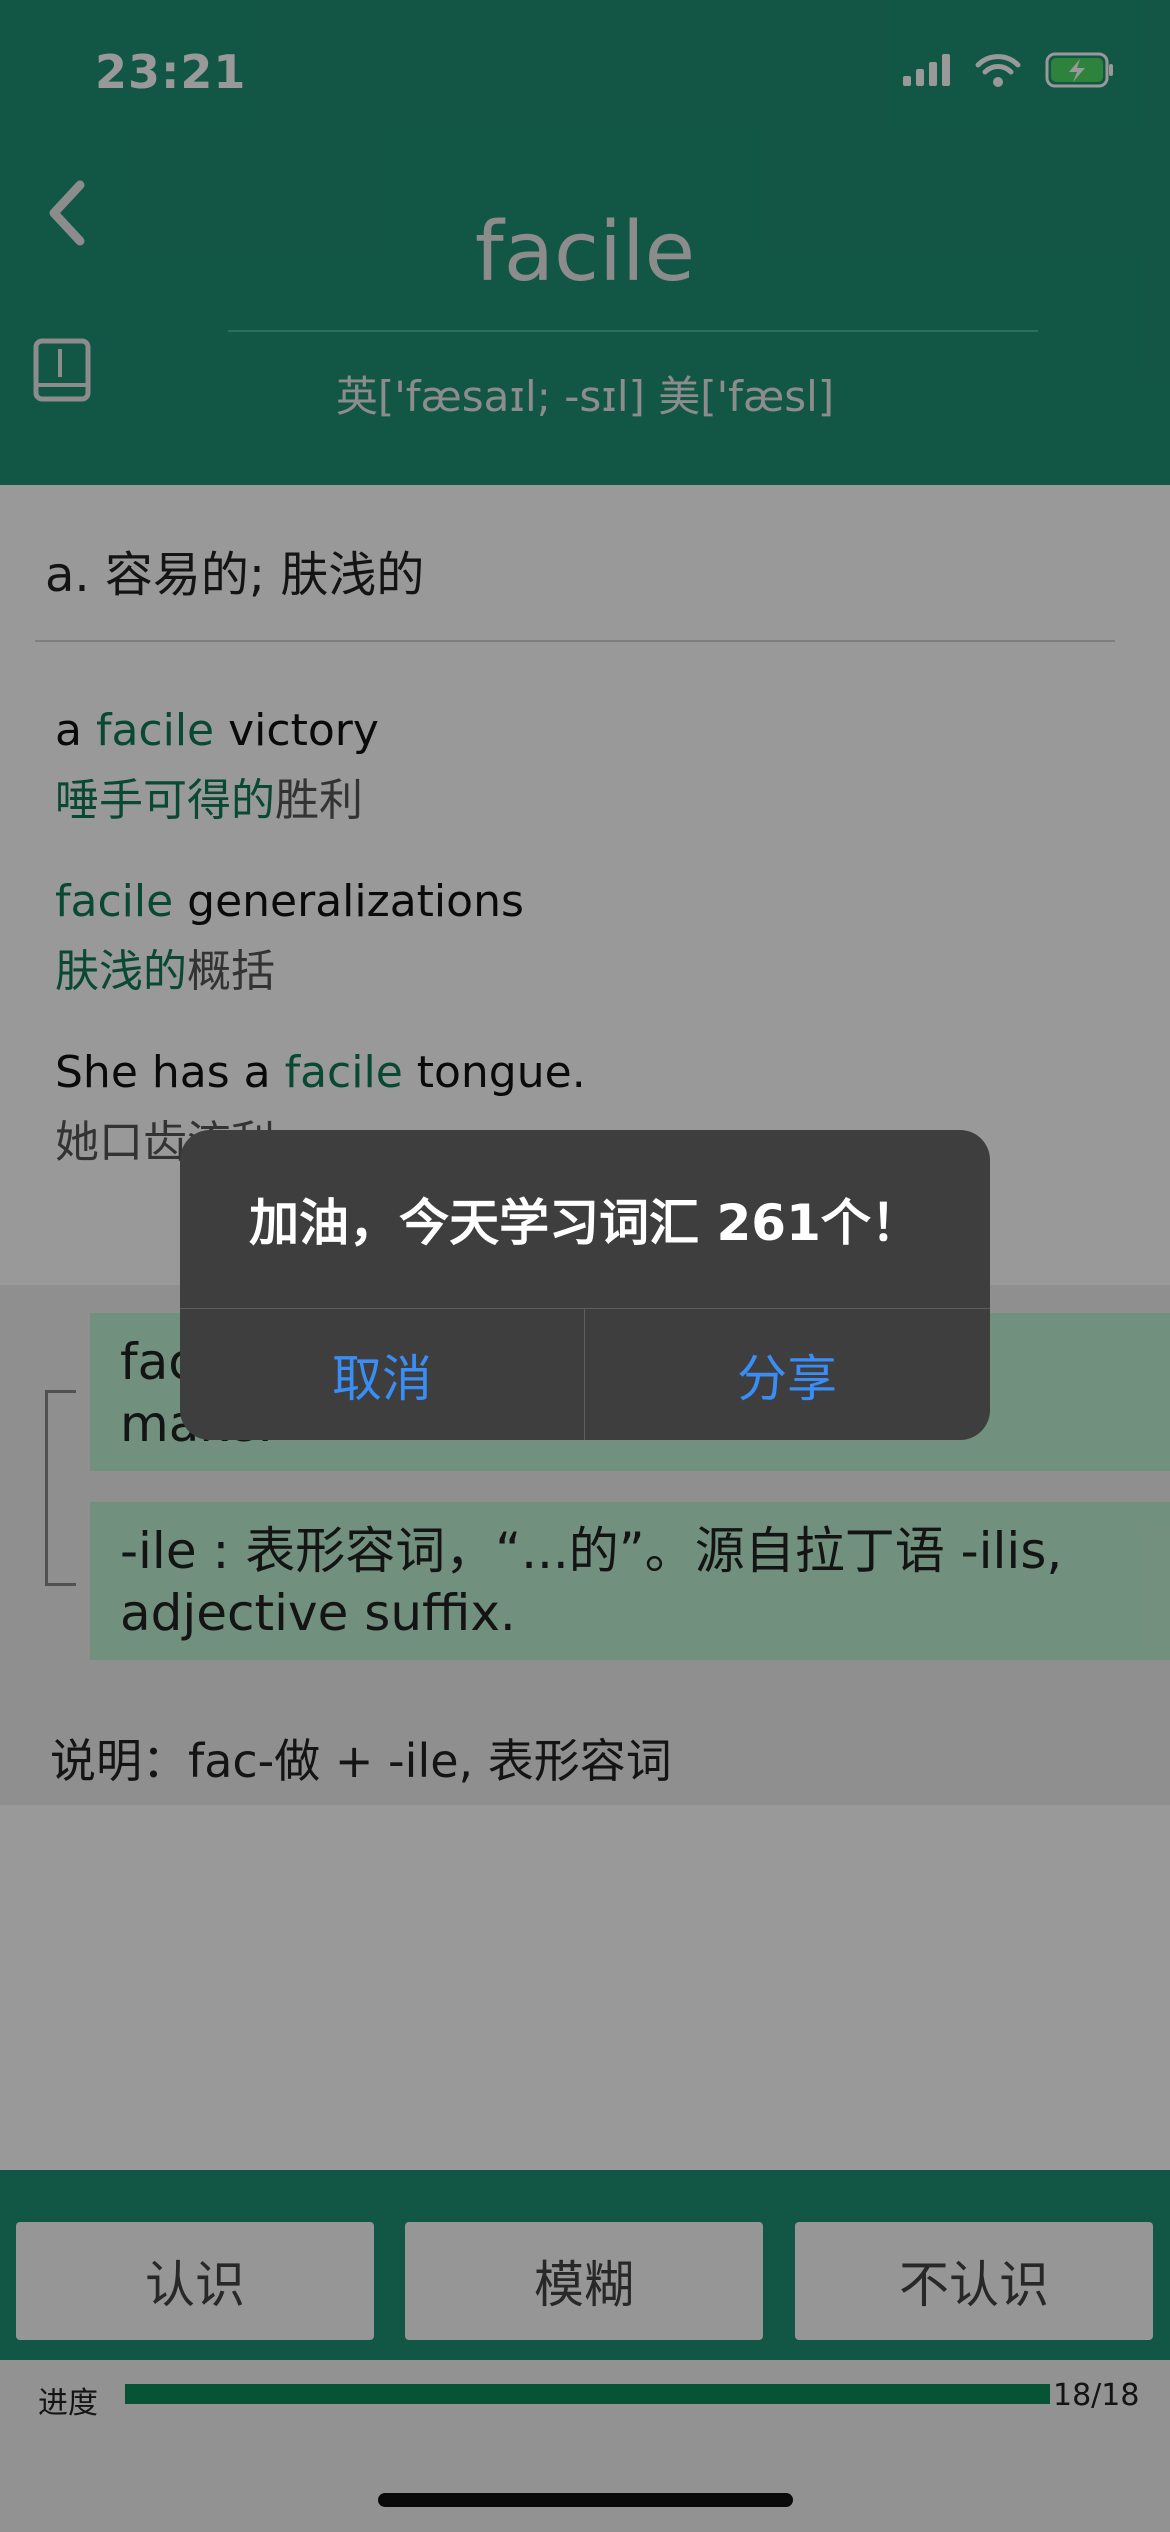 Image resolution: width=1170 pixels, height=2532 pixels. What do you see at coordinates (382, 1374) in the screenshot?
I see `cancel-button: 取消` at bounding box center [382, 1374].